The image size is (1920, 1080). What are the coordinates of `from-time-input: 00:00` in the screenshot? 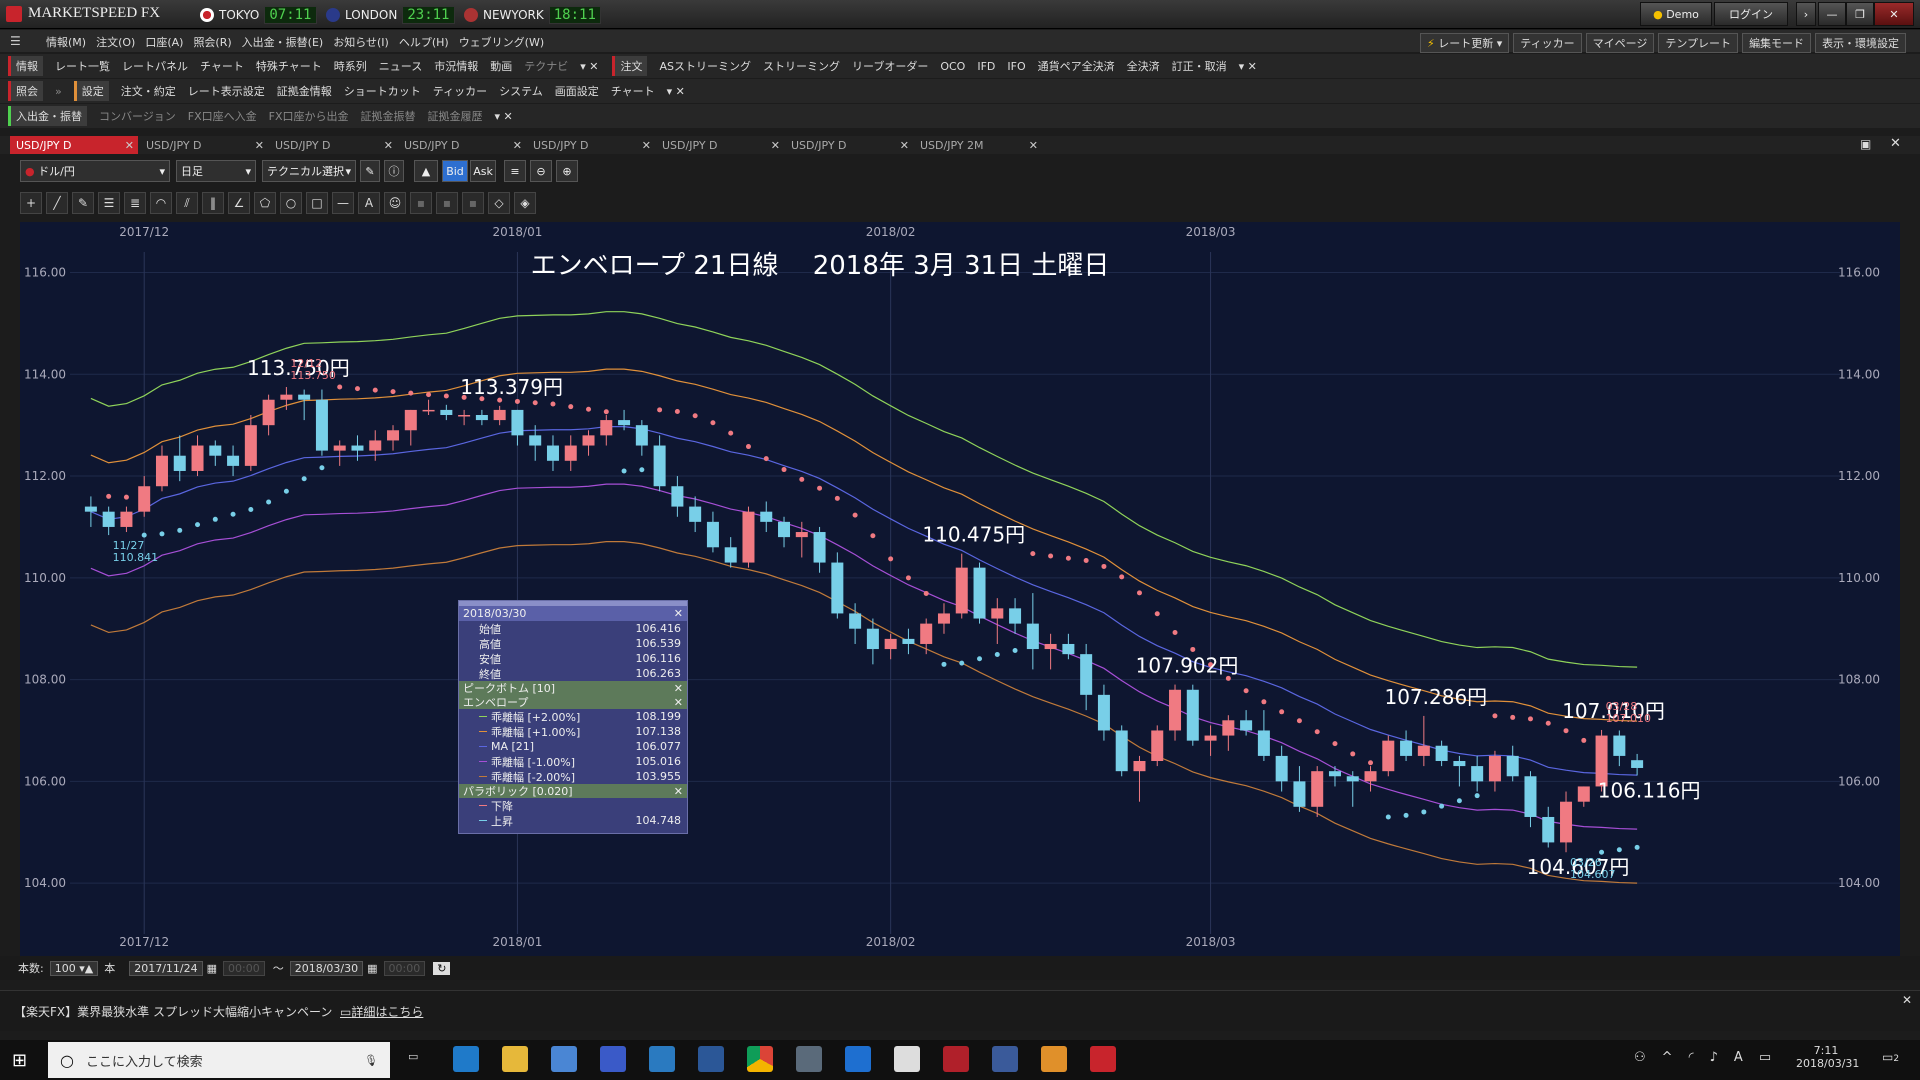 It's located at (244, 968).